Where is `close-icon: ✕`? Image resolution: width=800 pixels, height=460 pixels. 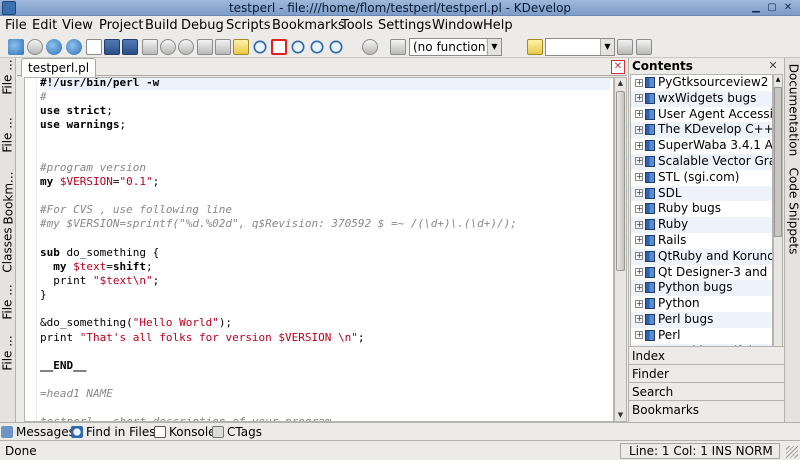
close-icon: ✕ is located at coordinates (788, 8).